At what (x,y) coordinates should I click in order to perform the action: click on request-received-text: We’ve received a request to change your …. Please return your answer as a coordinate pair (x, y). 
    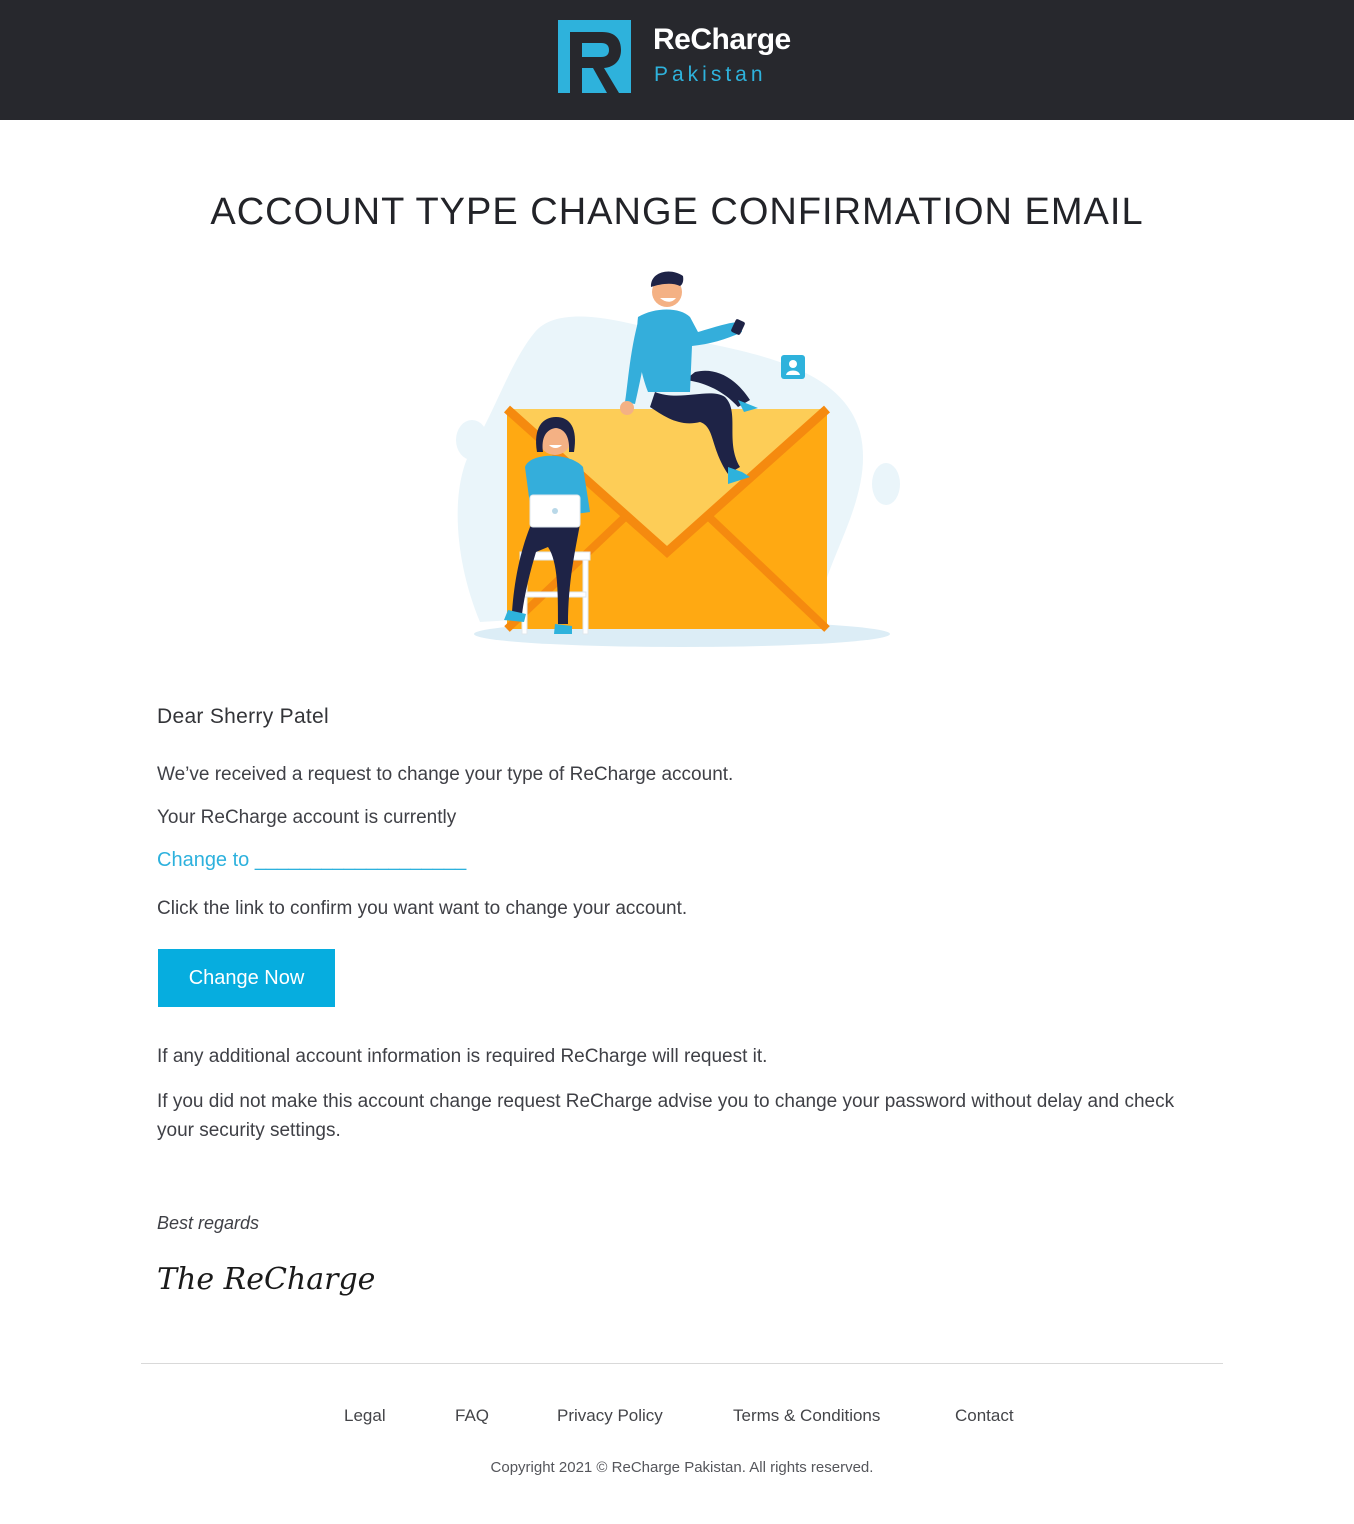
    Looking at the image, I should click on (445, 774).